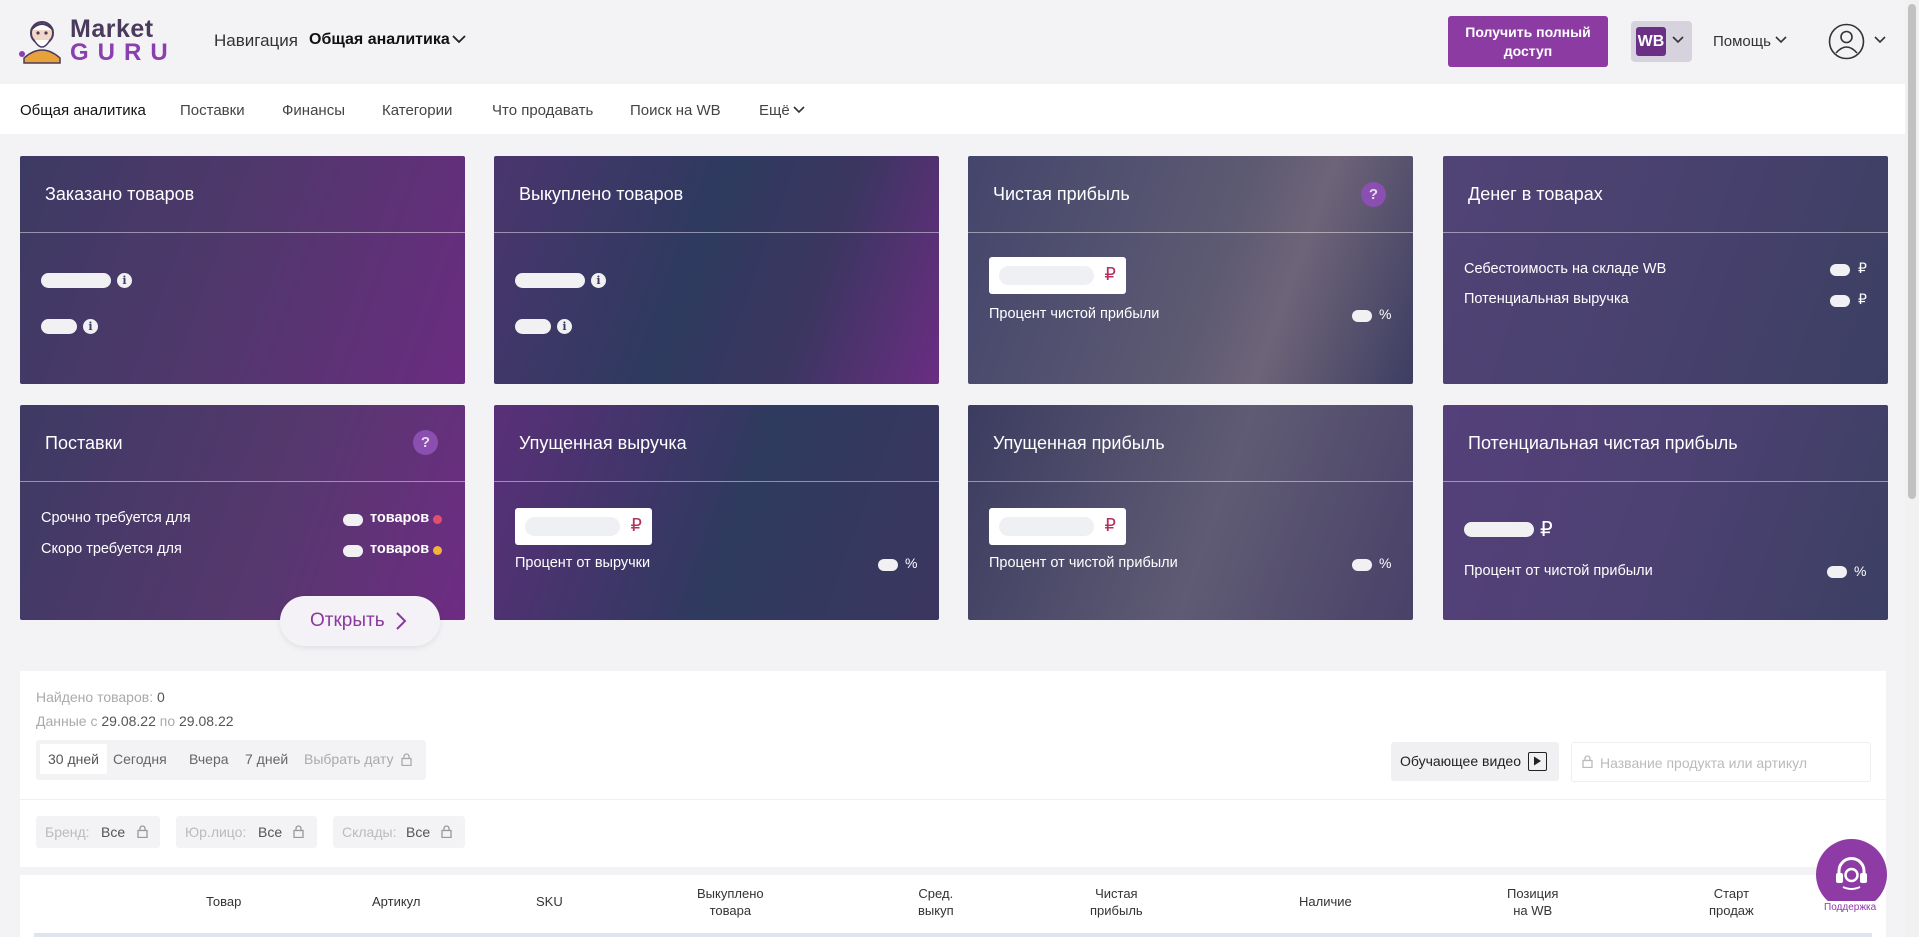  What do you see at coordinates (140, 759) in the screenshot?
I see `period-today: Сегодня` at bounding box center [140, 759].